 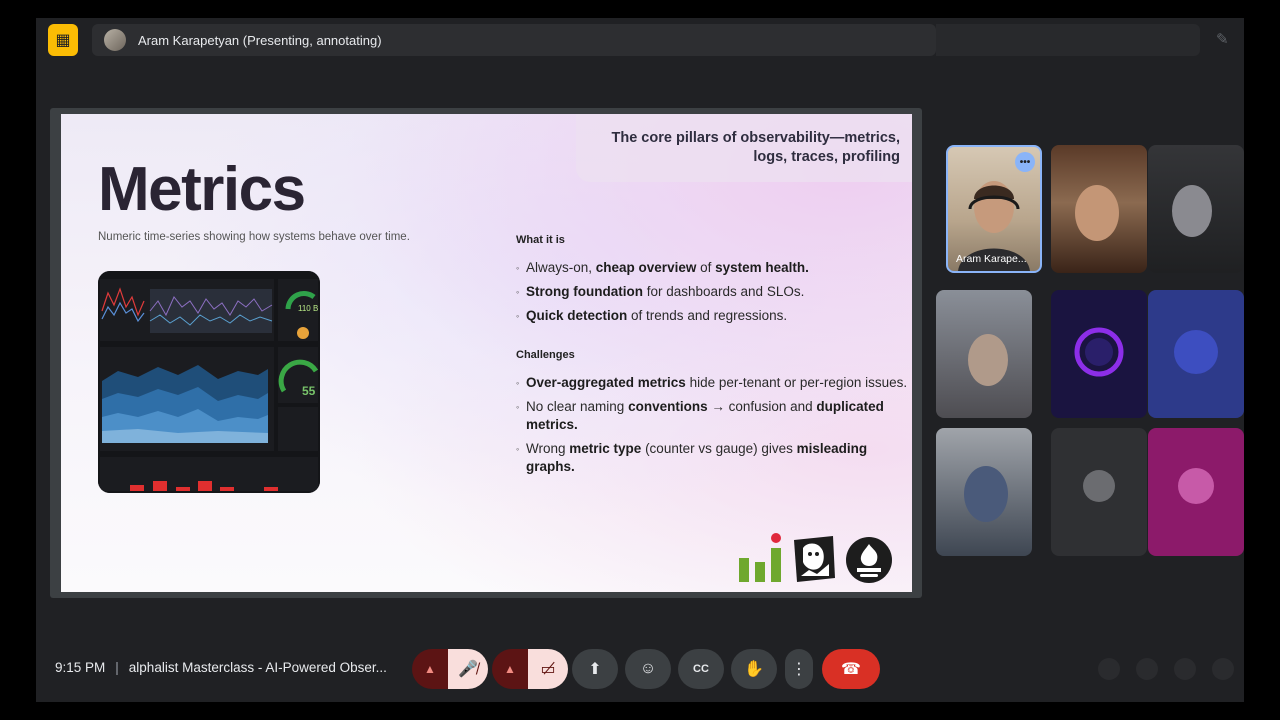 I want to click on what-it-is-heading: What it is, so click(x=540, y=240).